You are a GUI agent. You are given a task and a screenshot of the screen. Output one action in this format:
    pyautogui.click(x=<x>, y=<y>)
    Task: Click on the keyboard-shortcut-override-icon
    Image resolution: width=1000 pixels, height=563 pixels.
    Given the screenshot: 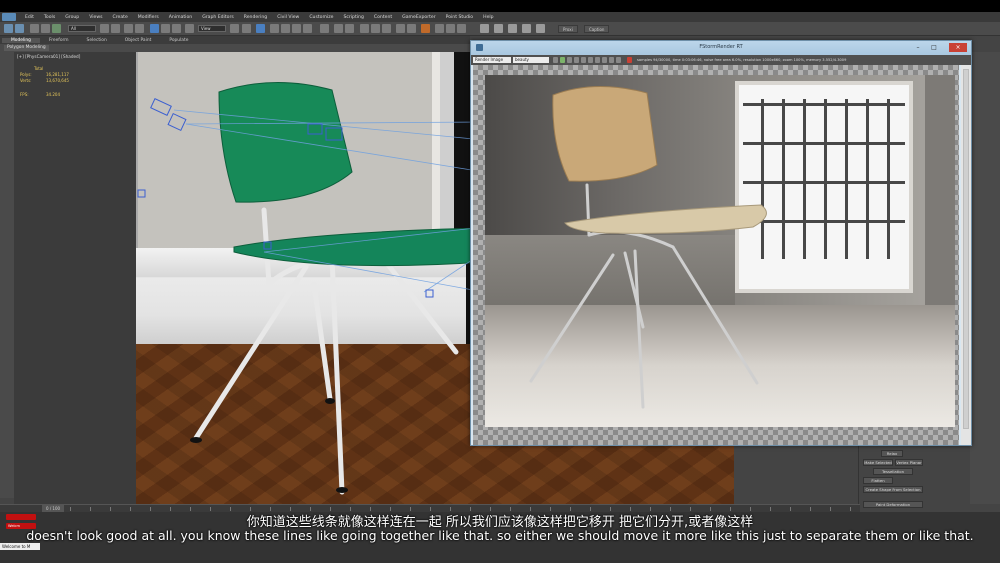 What is the action you would take?
    pyautogui.click(x=260, y=28)
    